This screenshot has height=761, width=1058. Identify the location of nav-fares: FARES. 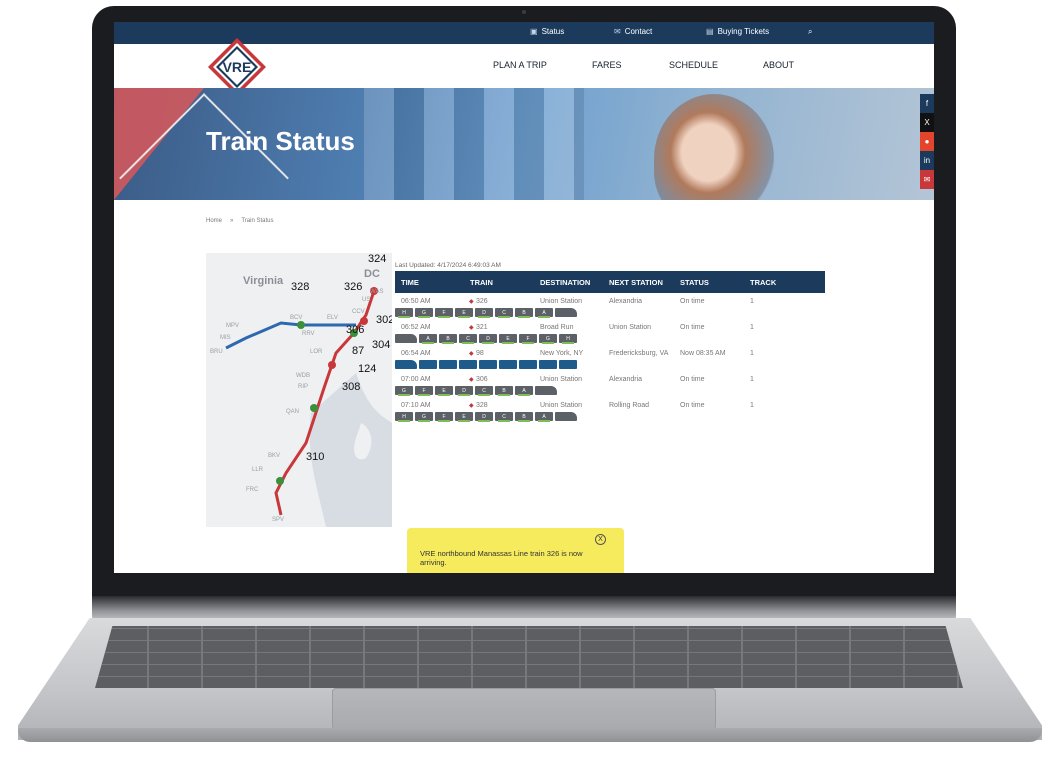
(607, 65).